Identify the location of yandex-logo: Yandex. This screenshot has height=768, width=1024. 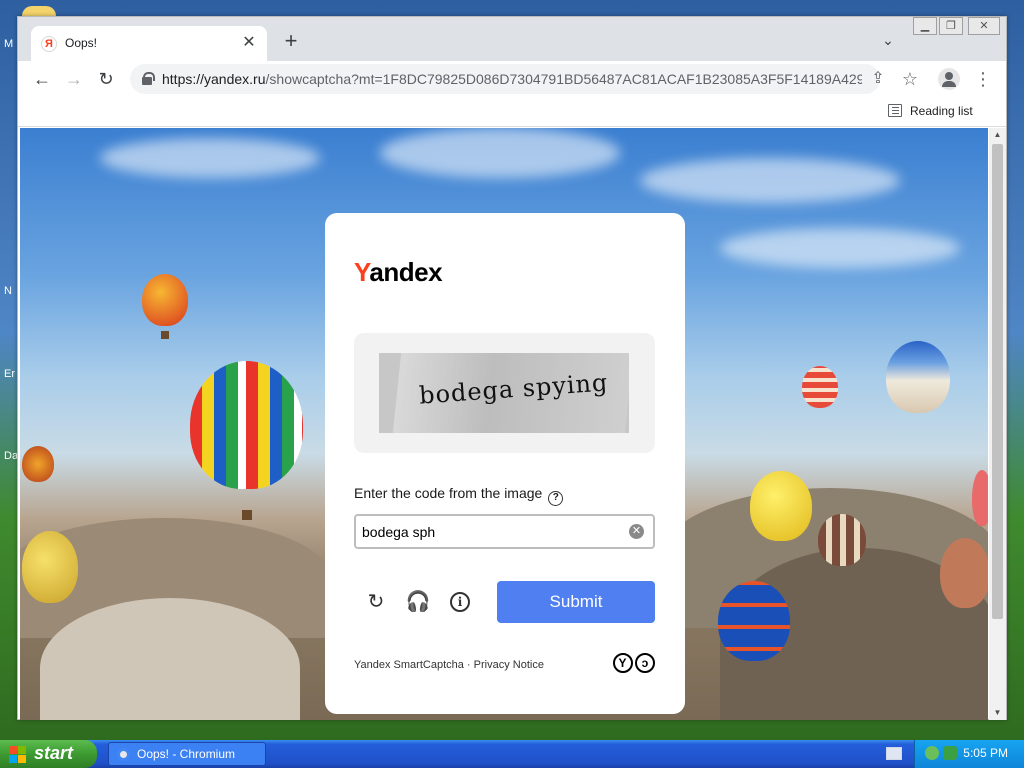
(398, 272).